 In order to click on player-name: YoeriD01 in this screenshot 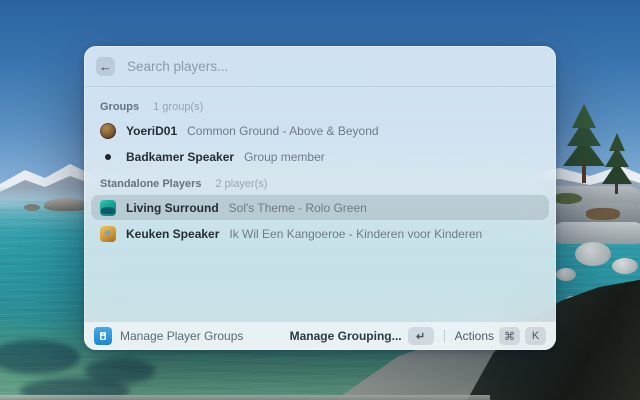, I will do `click(152, 130)`.